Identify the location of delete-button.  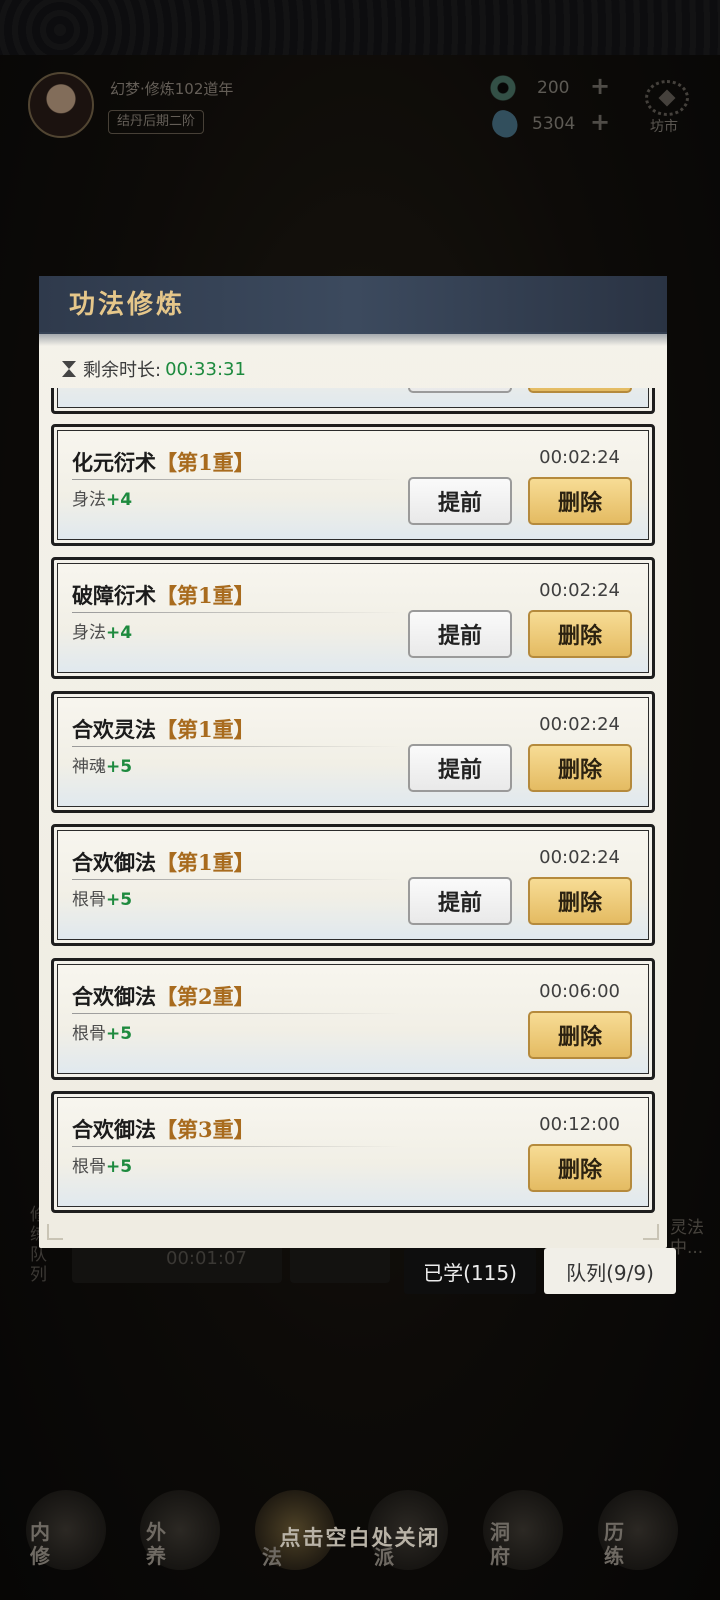
(580, 390).